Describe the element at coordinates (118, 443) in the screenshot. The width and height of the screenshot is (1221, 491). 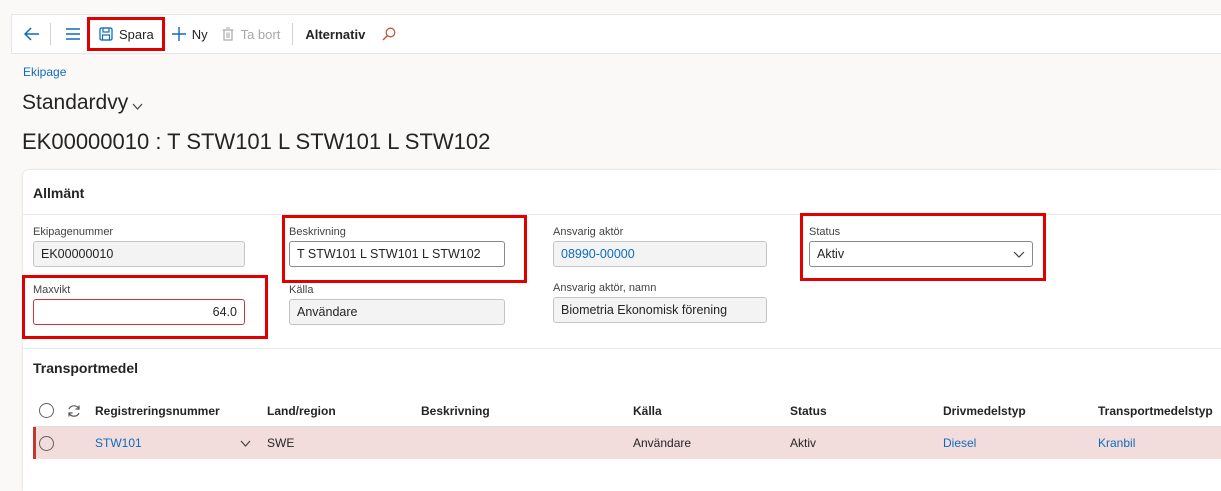
I see `reg-value: STW101` at that location.